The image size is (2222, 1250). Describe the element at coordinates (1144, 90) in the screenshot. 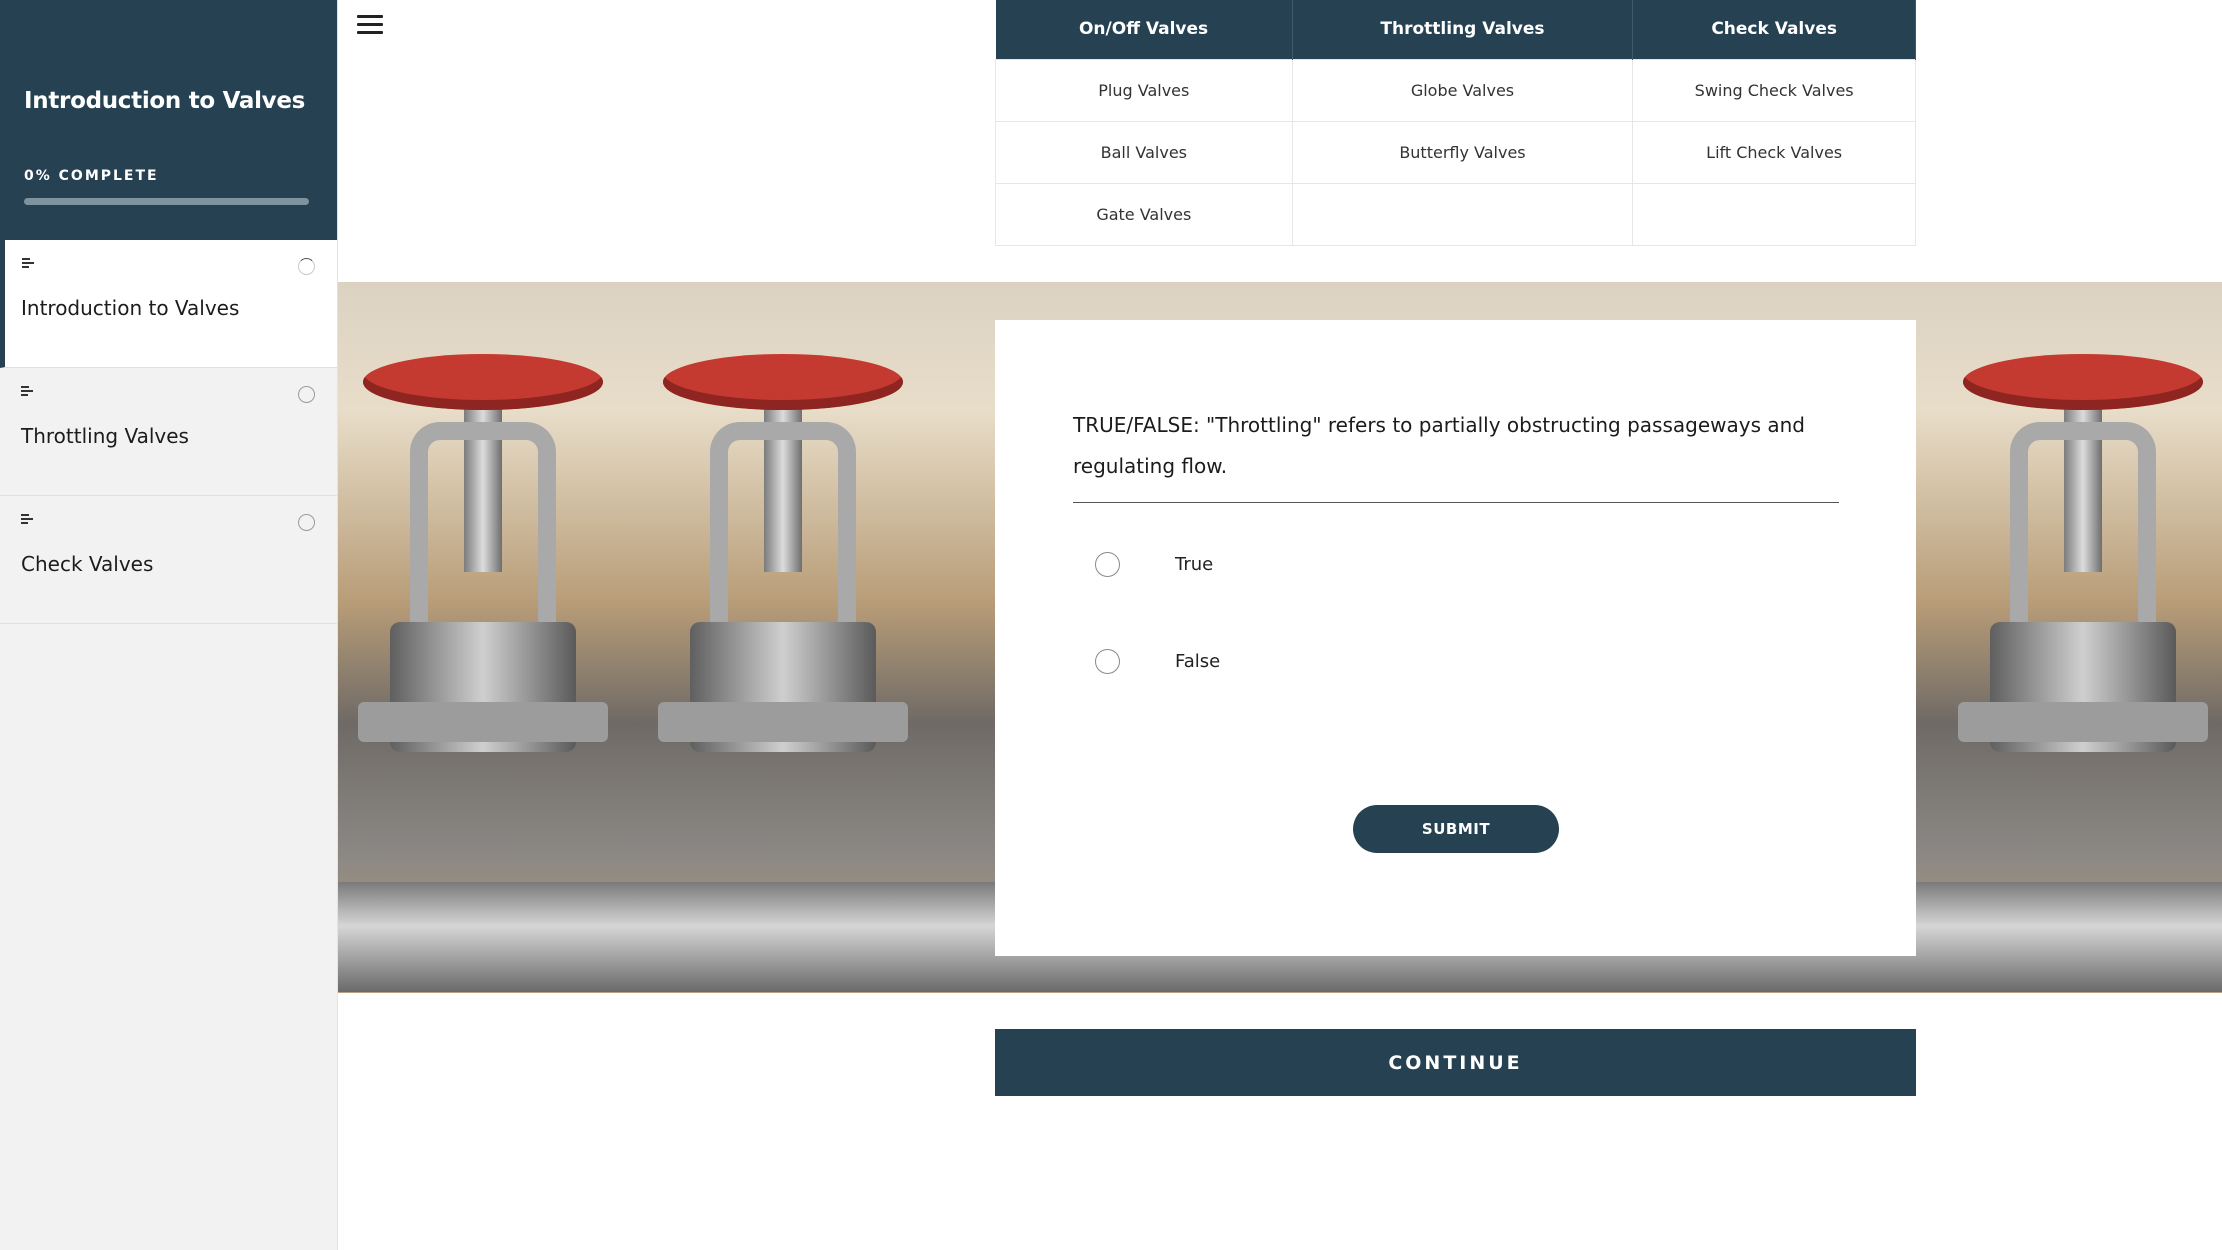

I see `table-cell: Plug Valves` at that location.